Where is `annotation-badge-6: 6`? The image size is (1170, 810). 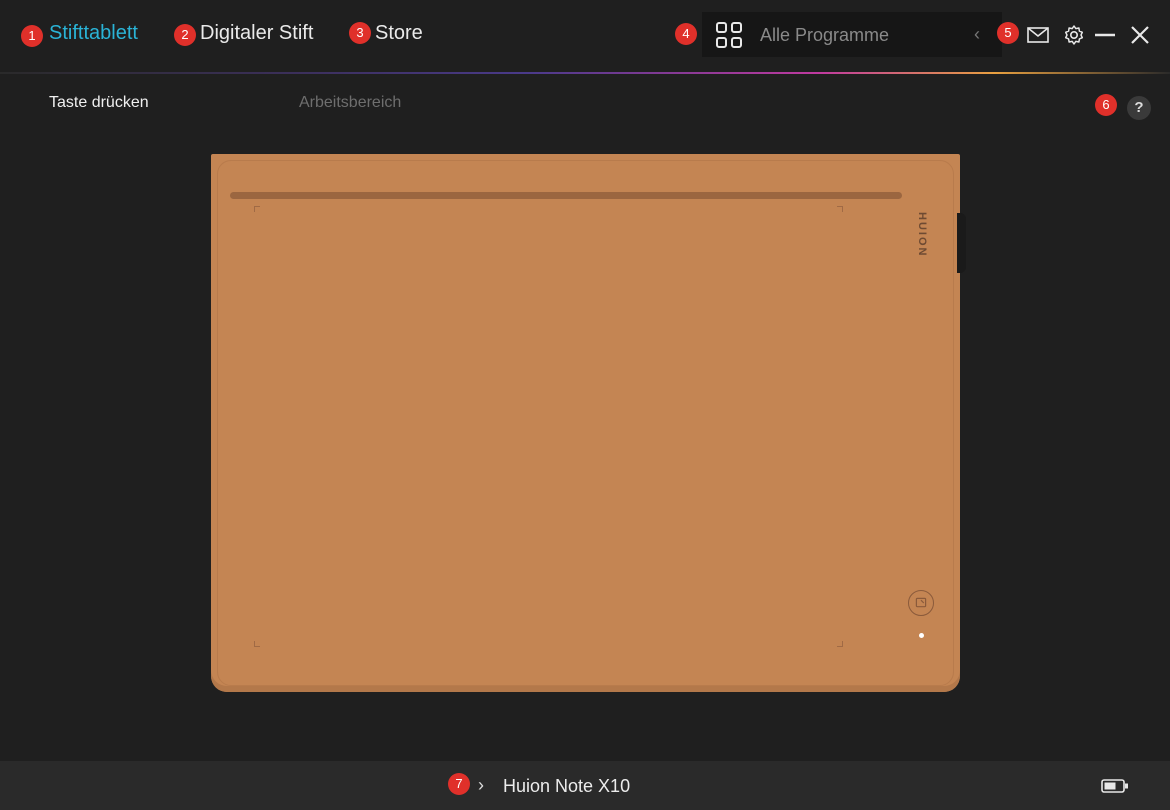
annotation-badge-6: 6 is located at coordinates (1106, 105).